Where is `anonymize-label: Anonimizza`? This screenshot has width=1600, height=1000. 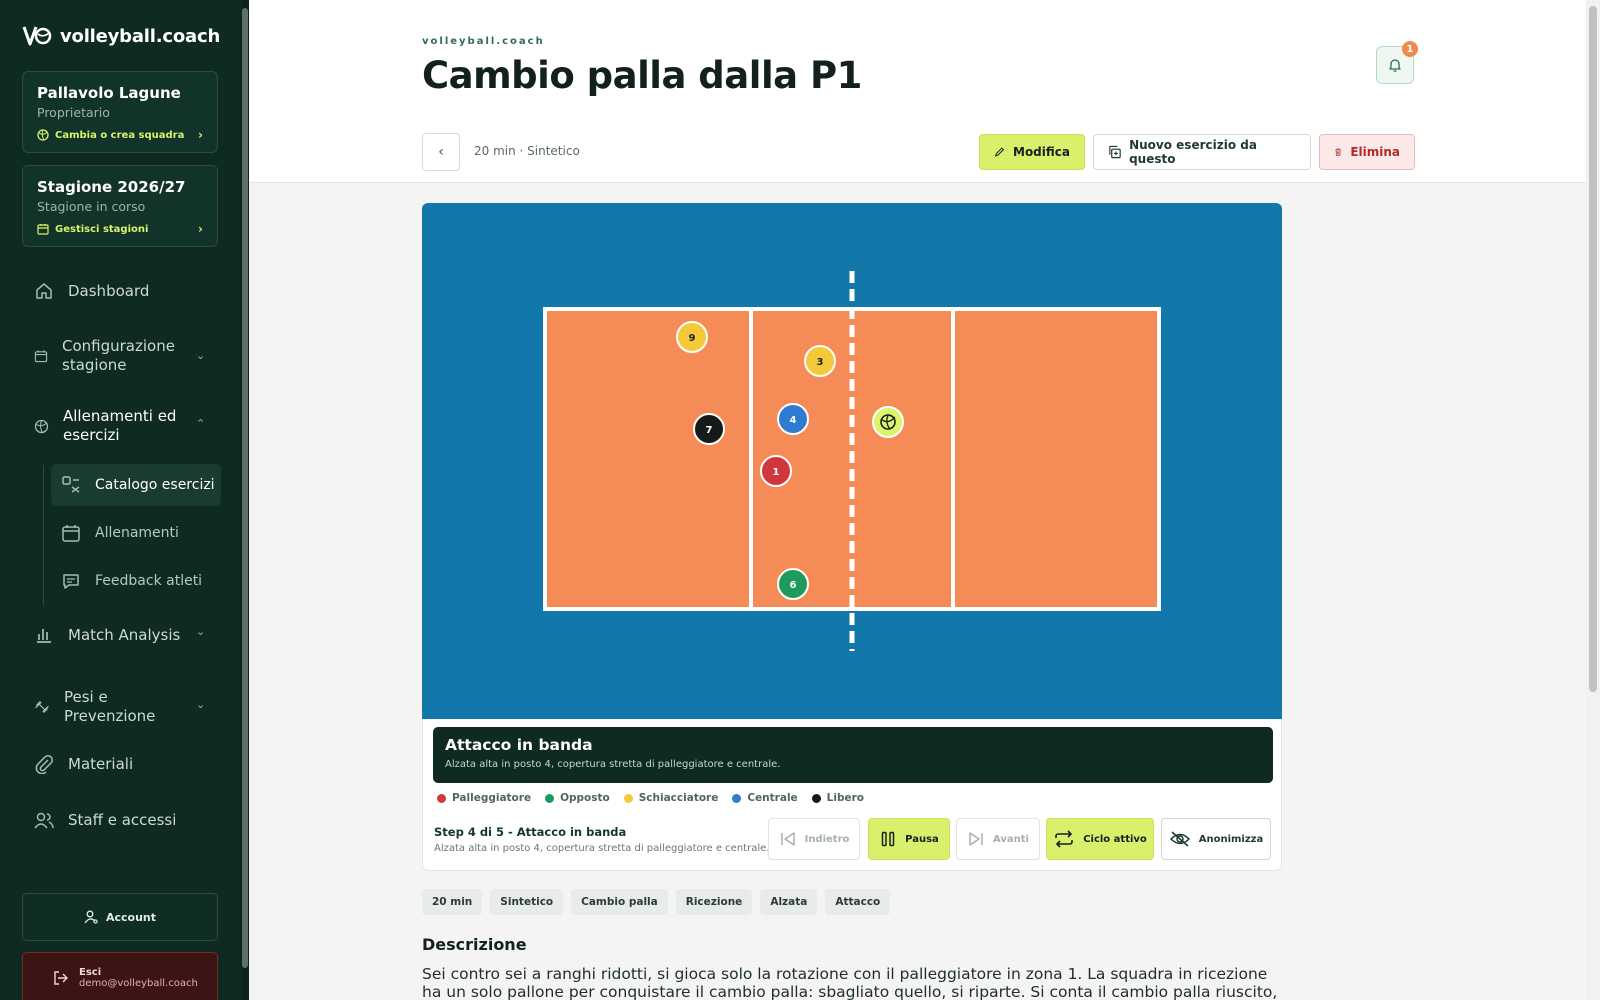 anonymize-label: Anonimizza is located at coordinates (1231, 839).